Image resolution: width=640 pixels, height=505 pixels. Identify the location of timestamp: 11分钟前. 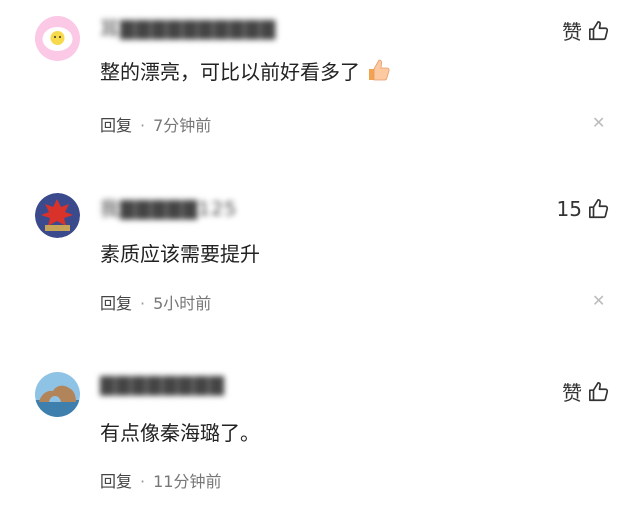
(187, 481).